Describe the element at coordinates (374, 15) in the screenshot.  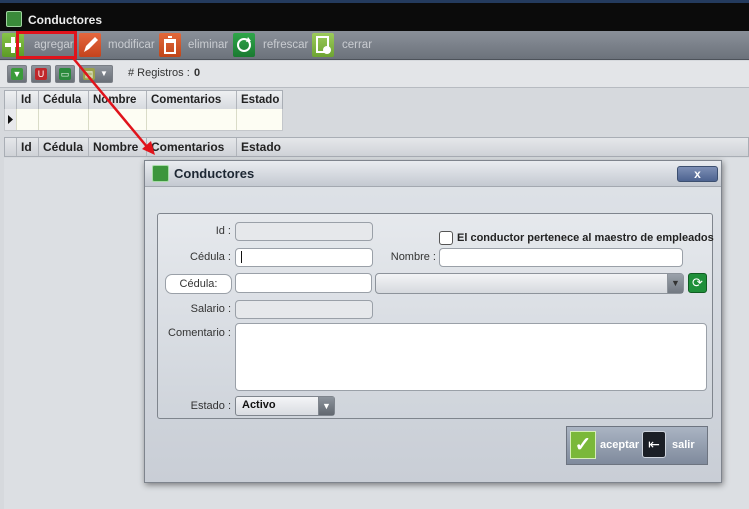
I see `window-titlebar: Conductores` at that location.